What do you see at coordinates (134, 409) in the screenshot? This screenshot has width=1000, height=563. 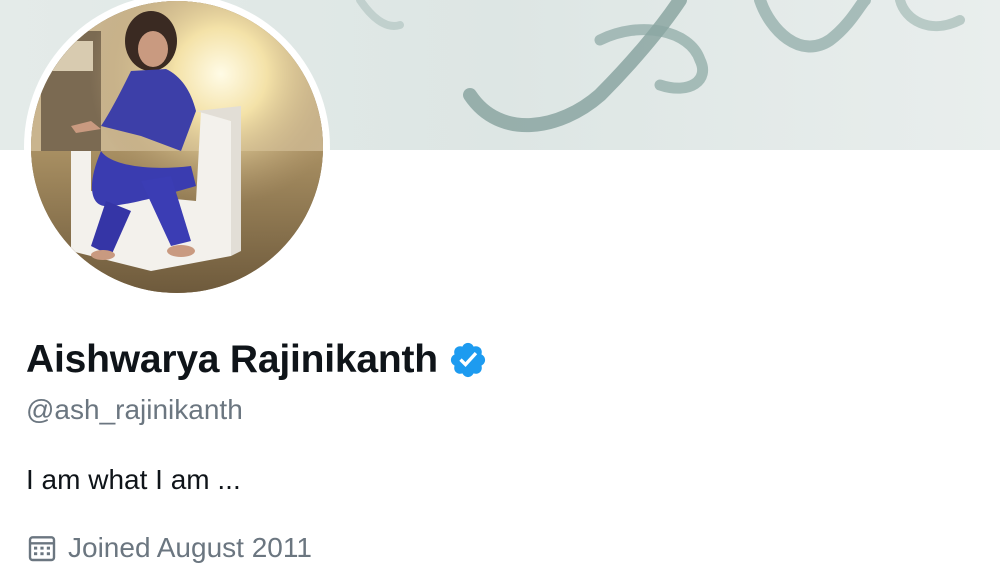 I see `user-handle: @ash_rajinikanth` at bounding box center [134, 409].